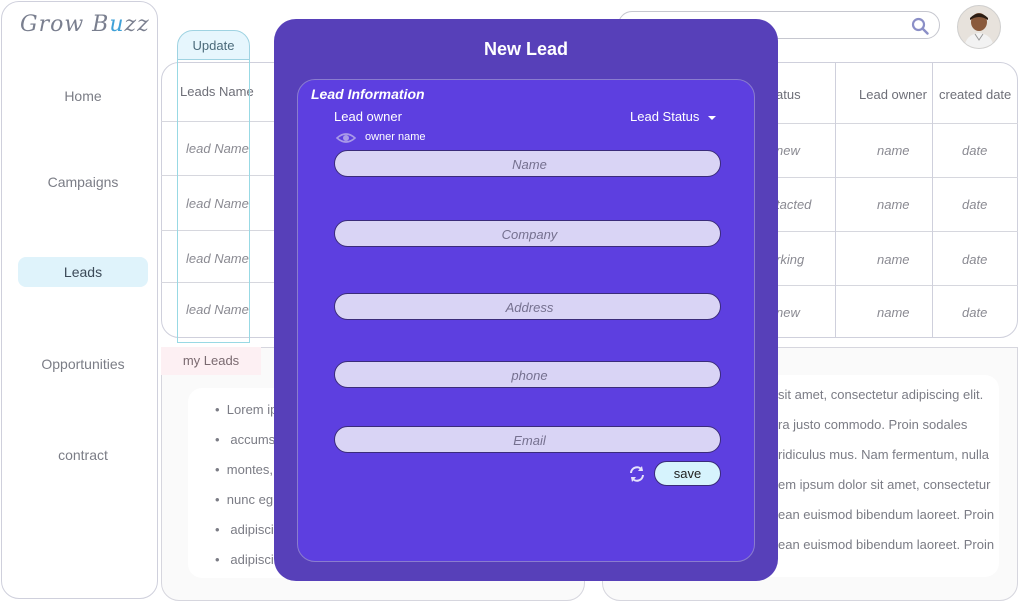 The height and width of the screenshot is (602, 1024). Describe the element at coordinates (712, 117) in the screenshot. I see `caret-down-icon` at that location.